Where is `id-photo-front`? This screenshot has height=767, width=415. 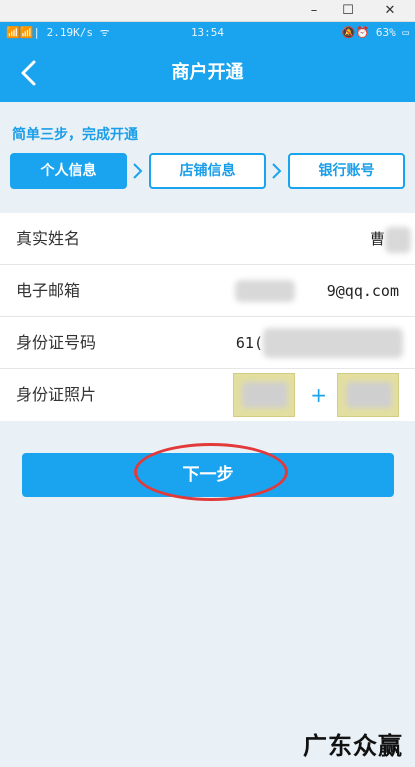
id-photo-front is located at coordinates (264, 395).